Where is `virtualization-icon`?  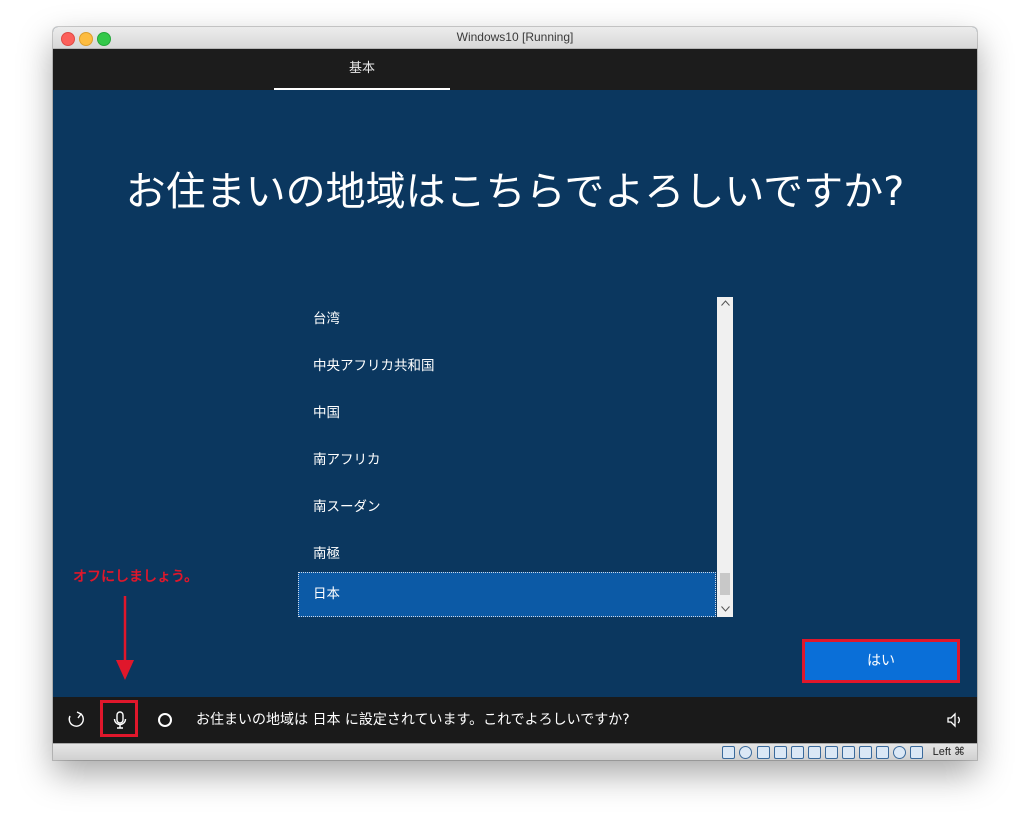
virtualization-icon is located at coordinates (882, 752).